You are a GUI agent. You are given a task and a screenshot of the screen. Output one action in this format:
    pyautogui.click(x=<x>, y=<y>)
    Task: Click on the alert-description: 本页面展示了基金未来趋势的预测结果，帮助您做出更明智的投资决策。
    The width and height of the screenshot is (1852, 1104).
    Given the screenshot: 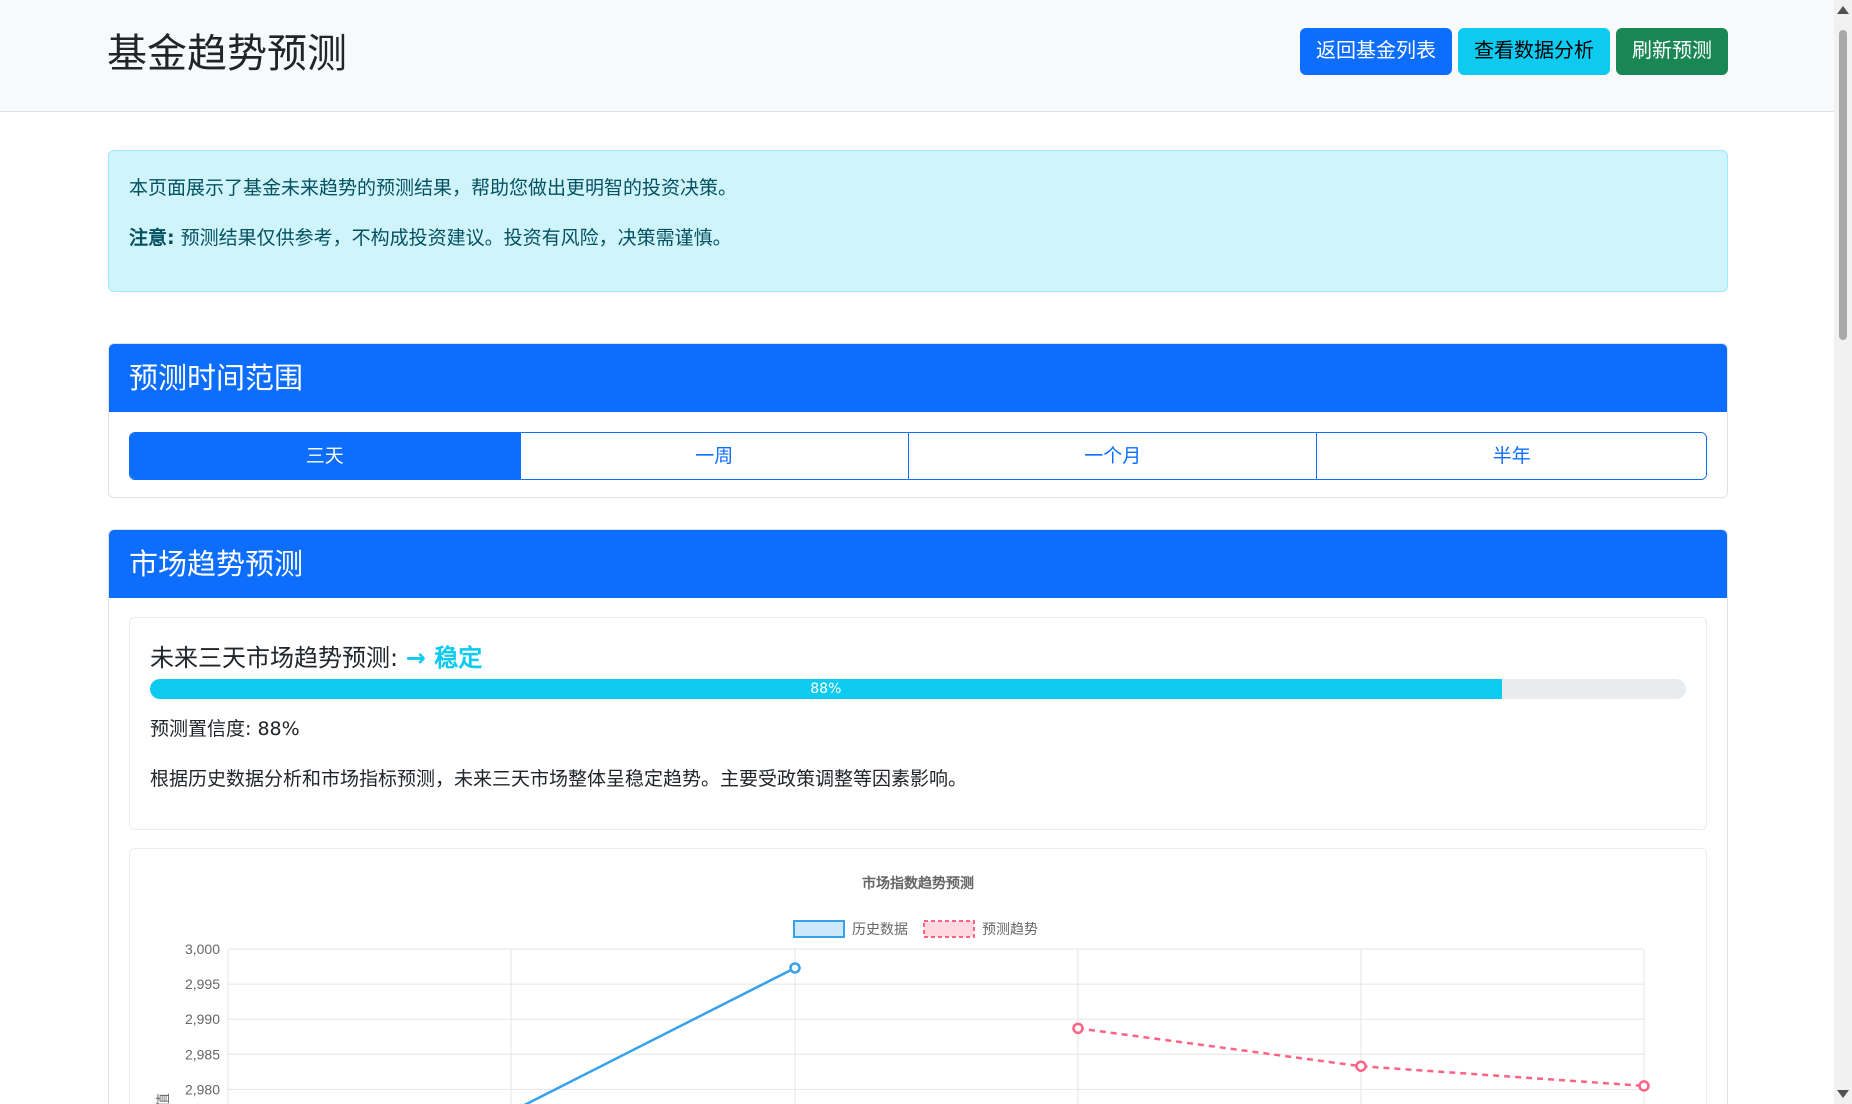 What is the action you would take?
    pyautogui.click(x=433, y=188)
    